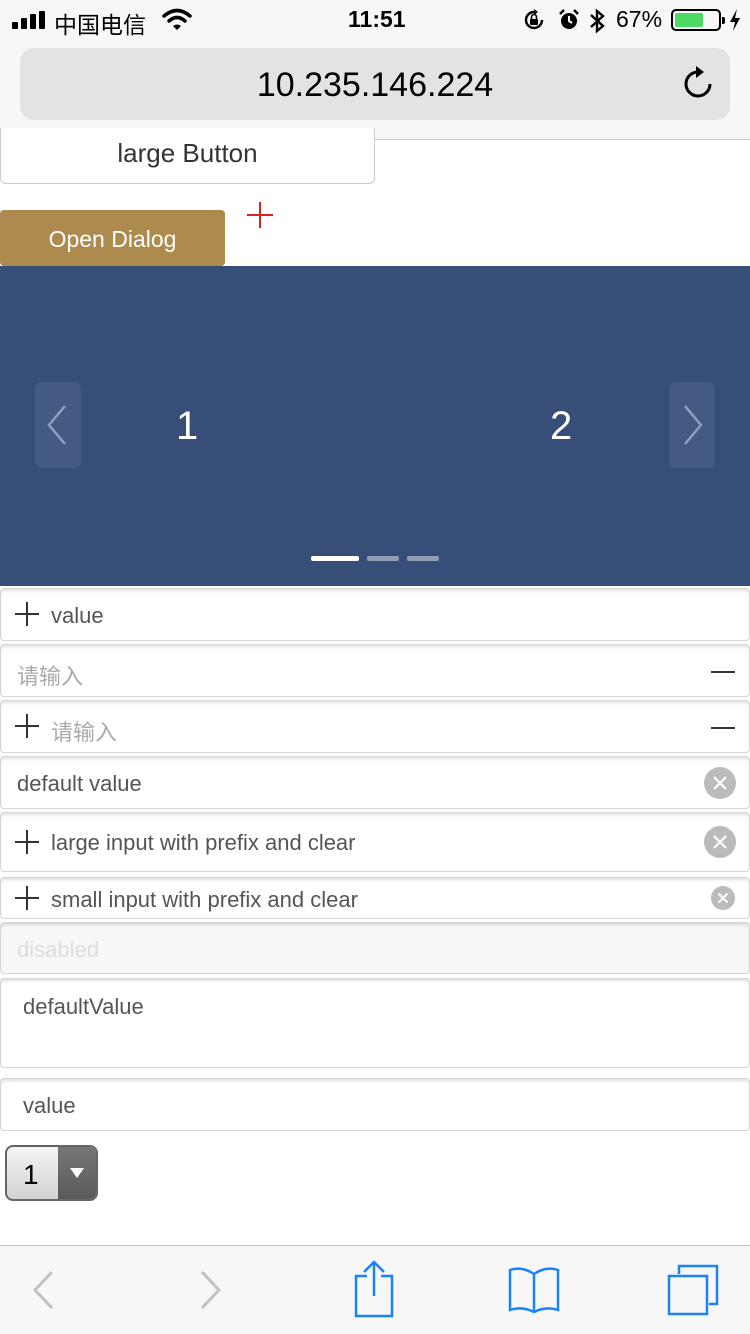  I want to click on carousel-dots, so click(375, 559).